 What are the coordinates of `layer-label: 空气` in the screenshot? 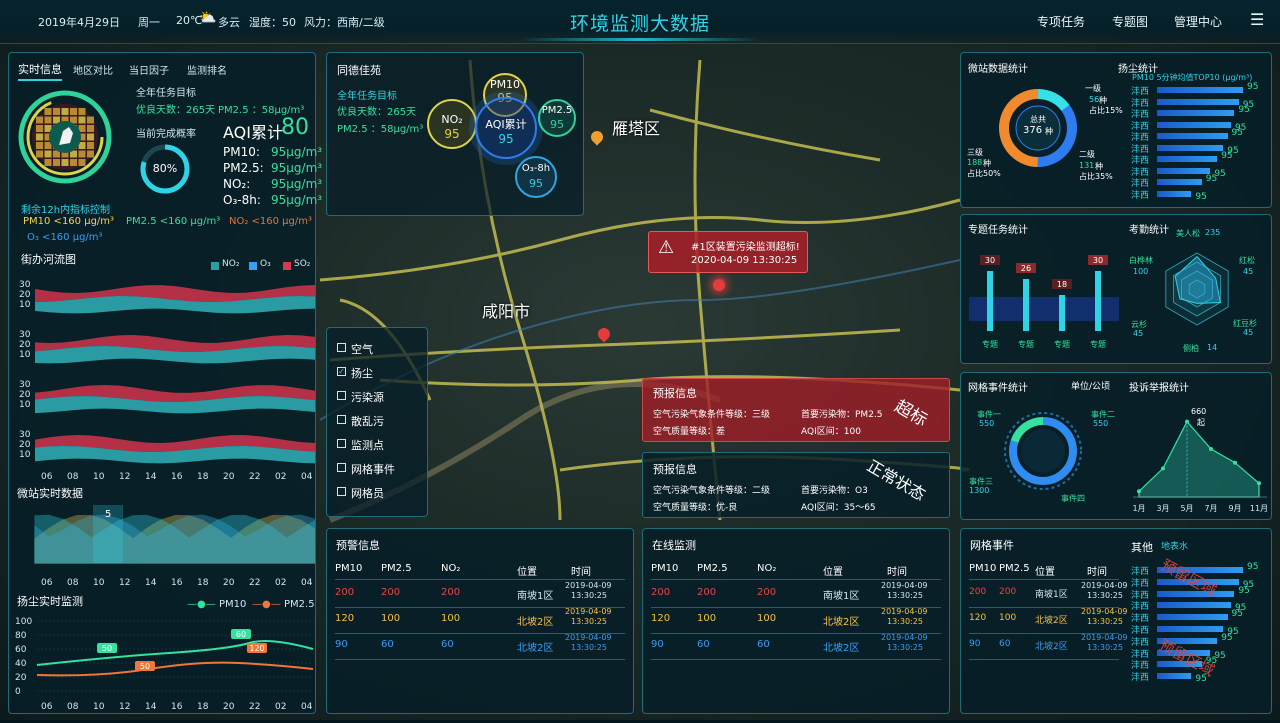 It's located at (362, 349).